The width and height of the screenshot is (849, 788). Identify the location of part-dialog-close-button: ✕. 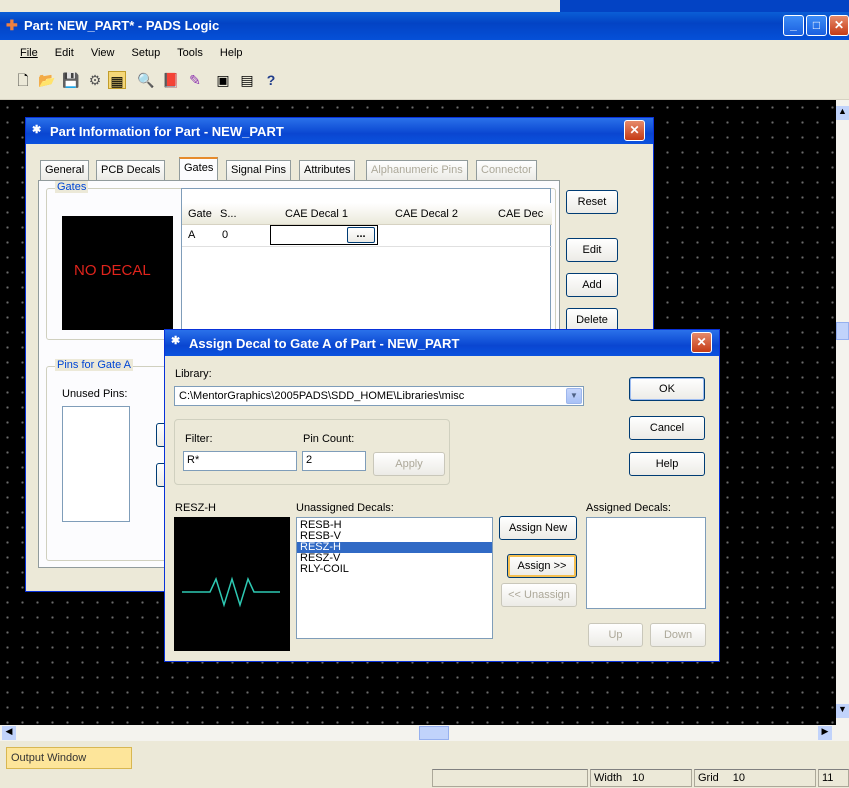
(634, 130).